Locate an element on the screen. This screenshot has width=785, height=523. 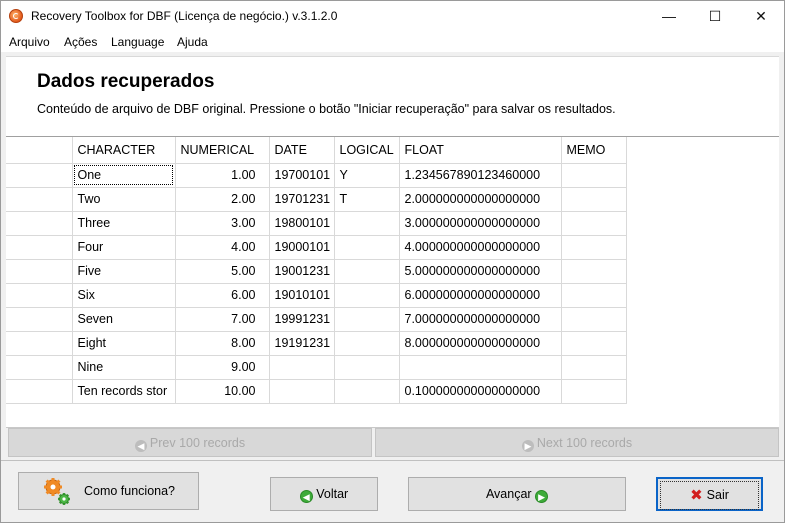
cell-float: 7.000000000000000000 is located at coordinates (480, 319).